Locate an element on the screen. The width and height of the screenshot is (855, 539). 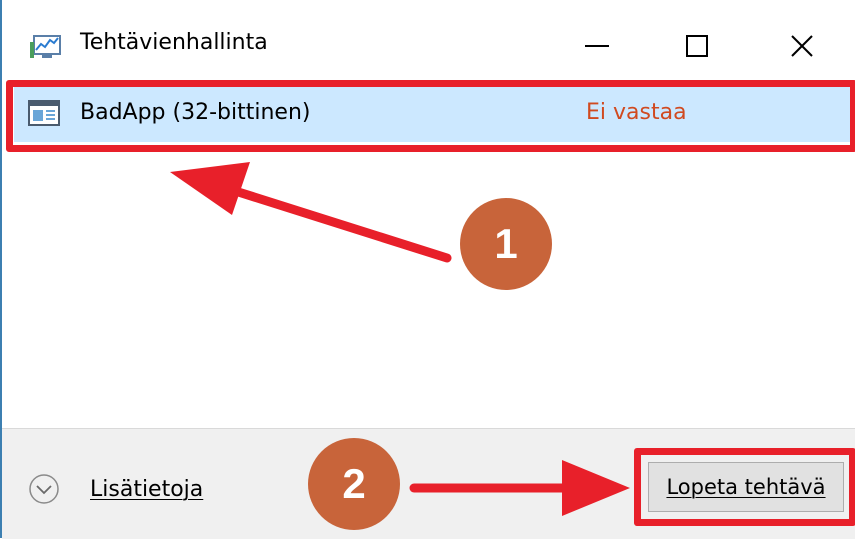
more-details-label: Lisätietoja is located at coordinates (147, 489).